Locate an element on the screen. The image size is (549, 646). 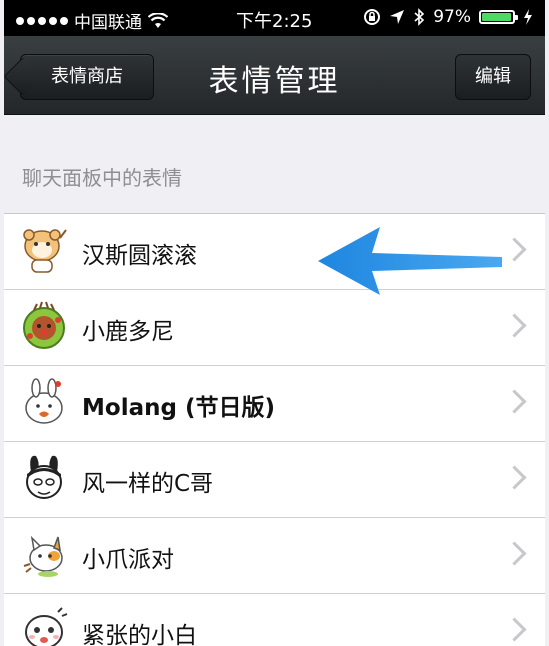
status-time: 下午2:25 is located at coordinates (274, 21).